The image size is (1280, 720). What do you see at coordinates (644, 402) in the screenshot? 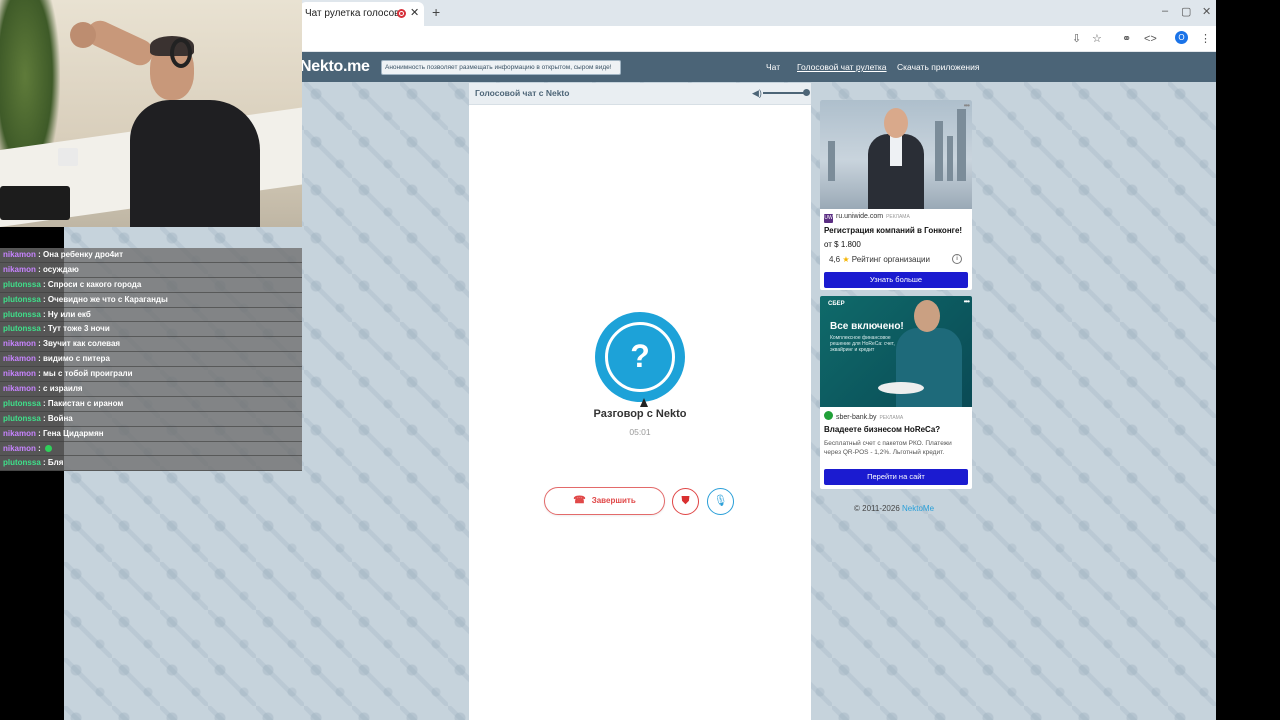
I see `mouse-cursor` at bounding box center [644, 402].